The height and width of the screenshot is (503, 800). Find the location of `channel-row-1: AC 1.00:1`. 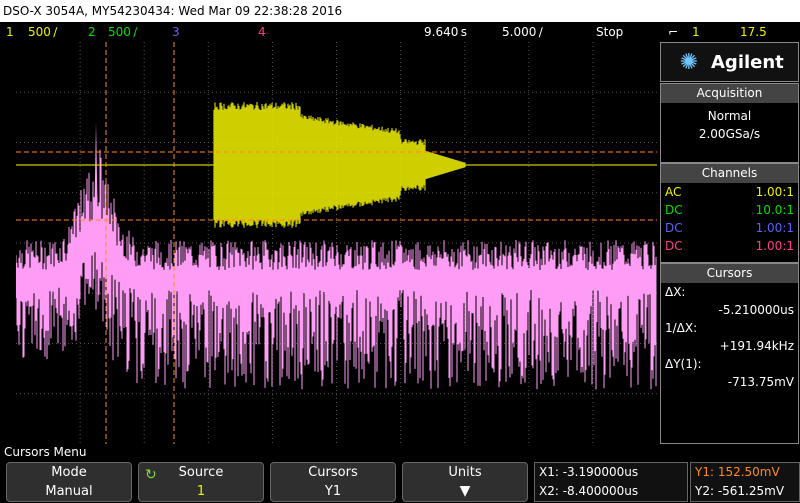

channel-row-1: AC 1.00:1 is located at coordinates (729, 192).